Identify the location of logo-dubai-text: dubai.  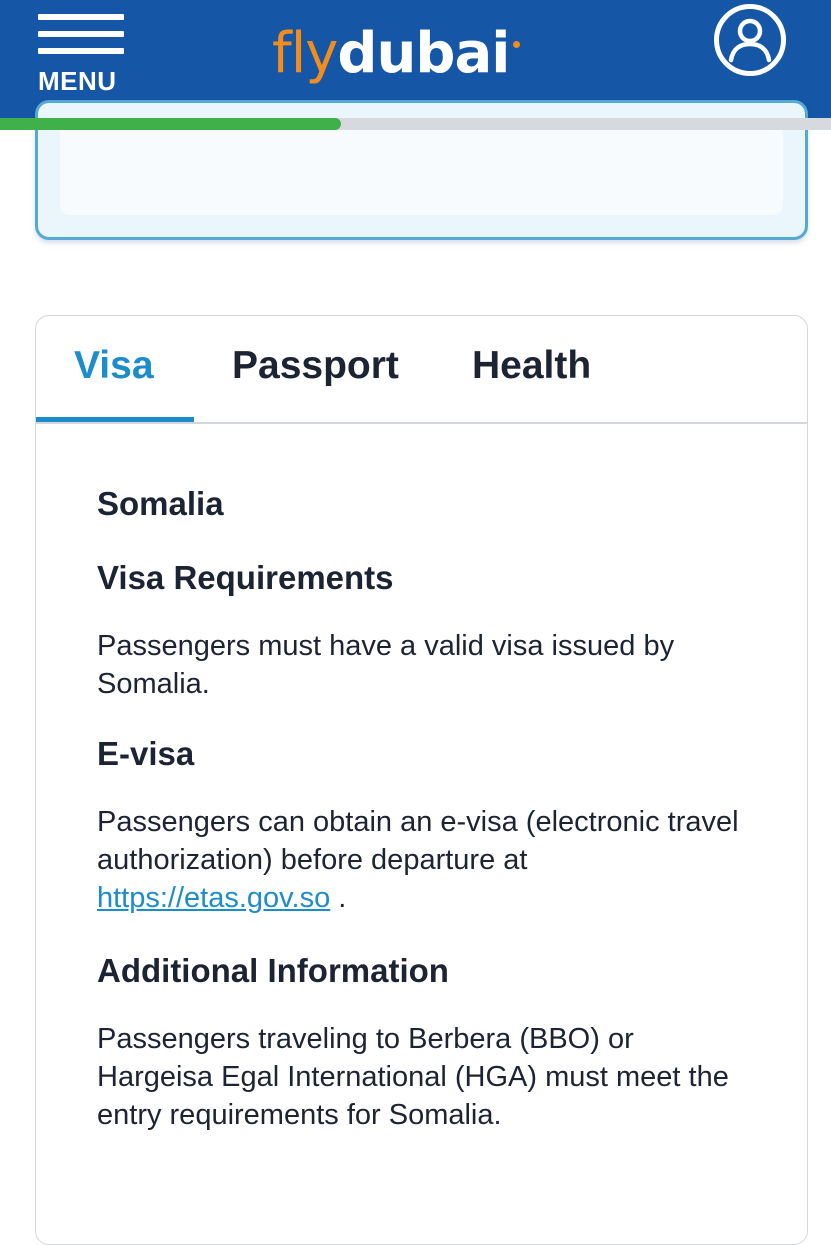
(423, 53).